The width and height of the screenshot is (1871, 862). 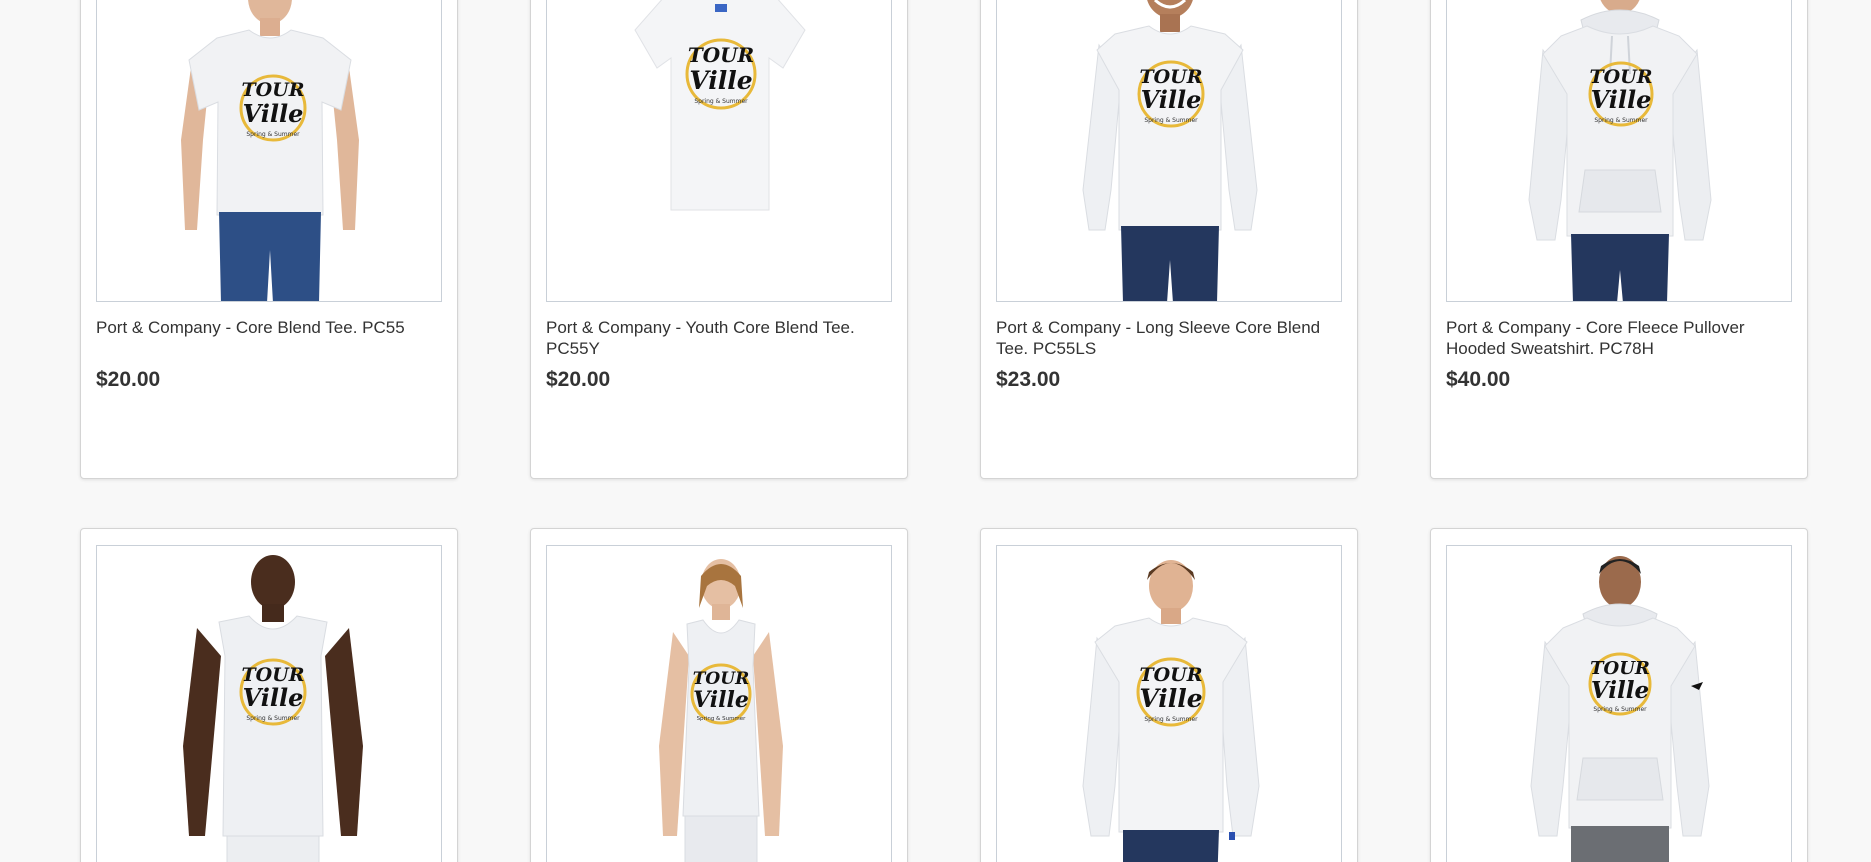 What do you see at coordinates (1028, 379) in the screenshot?
I see `product-price: $23.00` at bounding box center [1028, 379].